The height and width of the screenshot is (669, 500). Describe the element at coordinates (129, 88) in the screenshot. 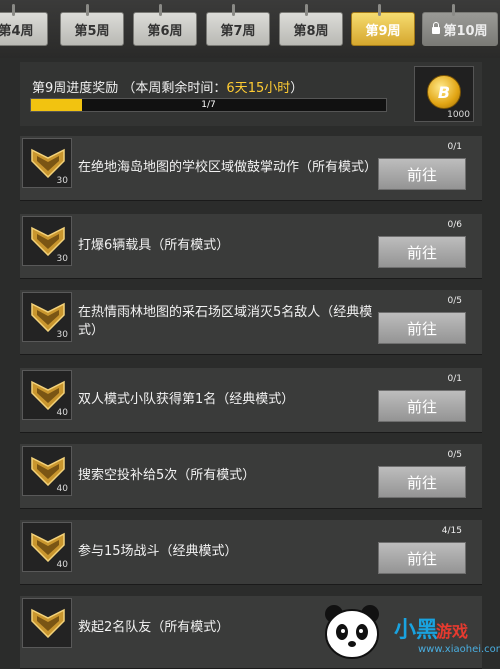

I see `progress-title-text: 第9周进度奖励 （本周剩余时间：` at that location.